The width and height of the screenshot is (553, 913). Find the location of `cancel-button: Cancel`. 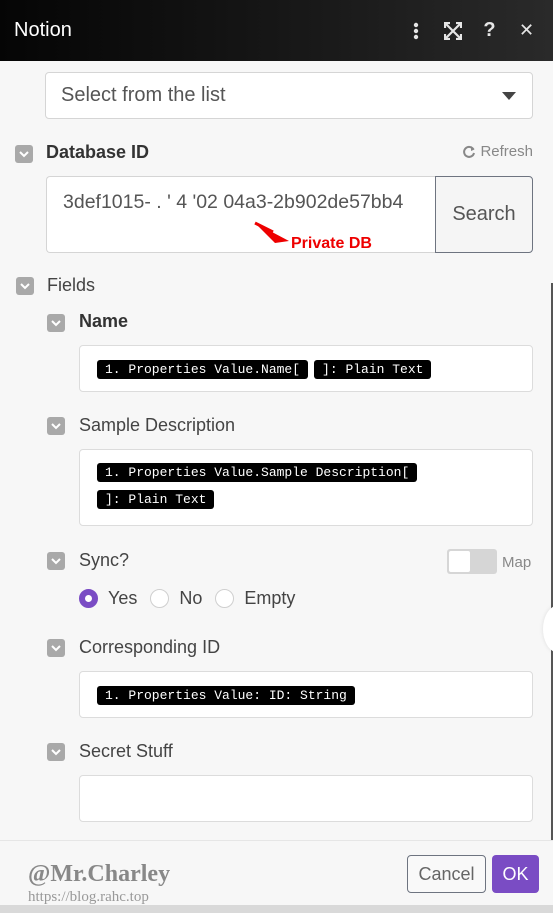

cancel-button: Cancel is located at coordinates (446, 874).